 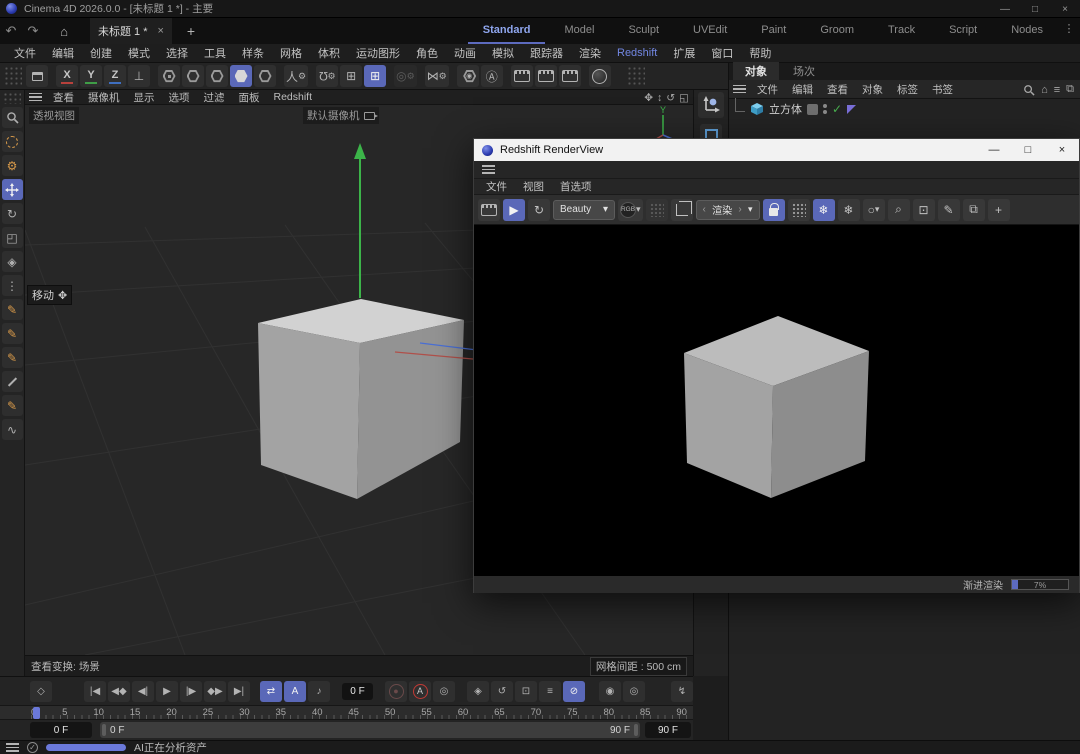 I want to click on menu-item: 工具, so click(x=215, y=53).